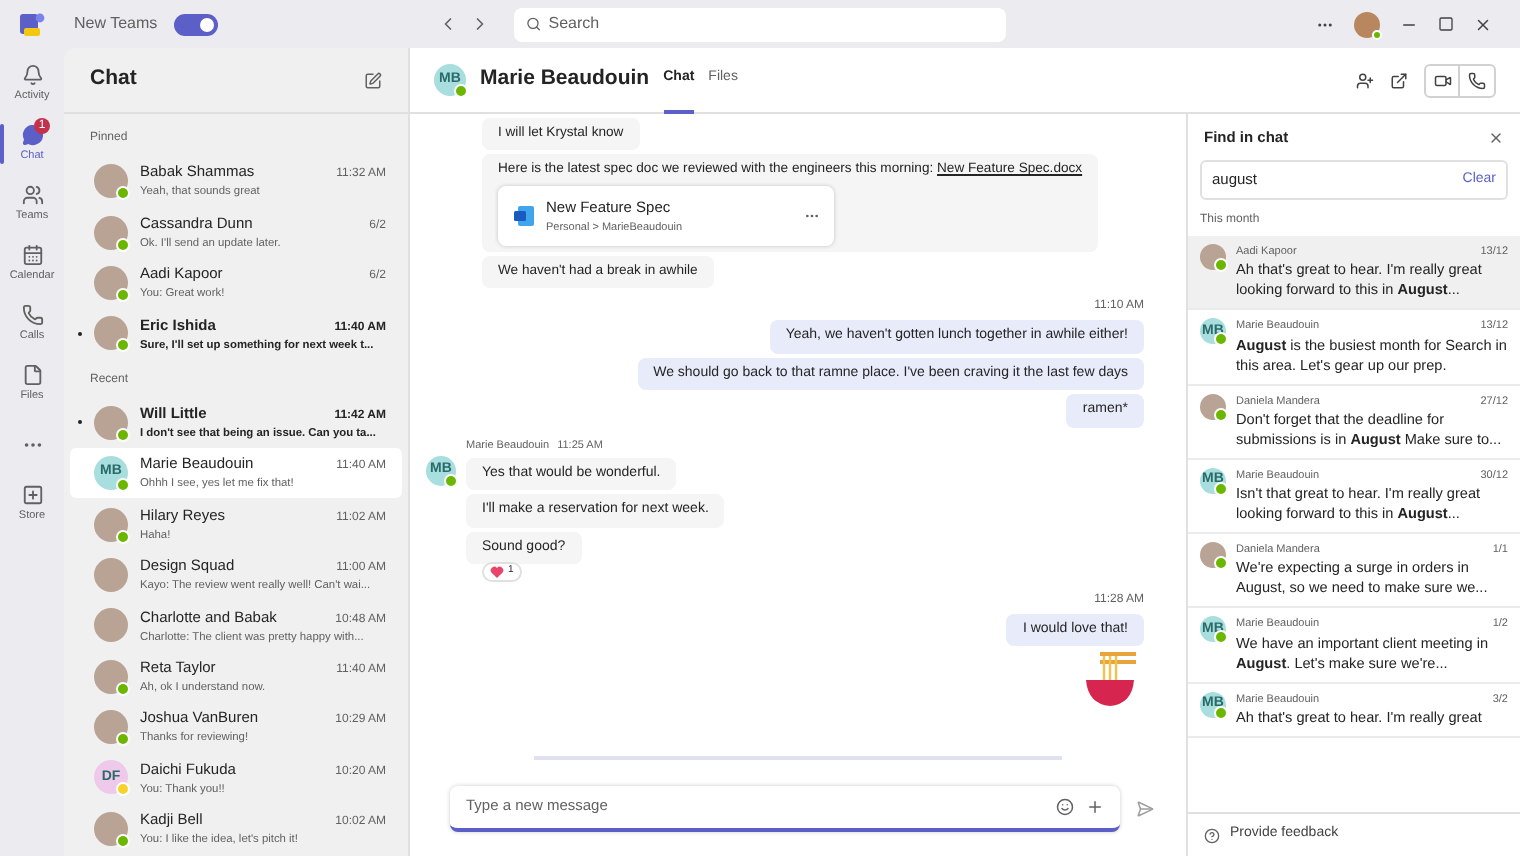 The image size is (1520, 856). I want to click on maximize-icon, so click(1446, 24).